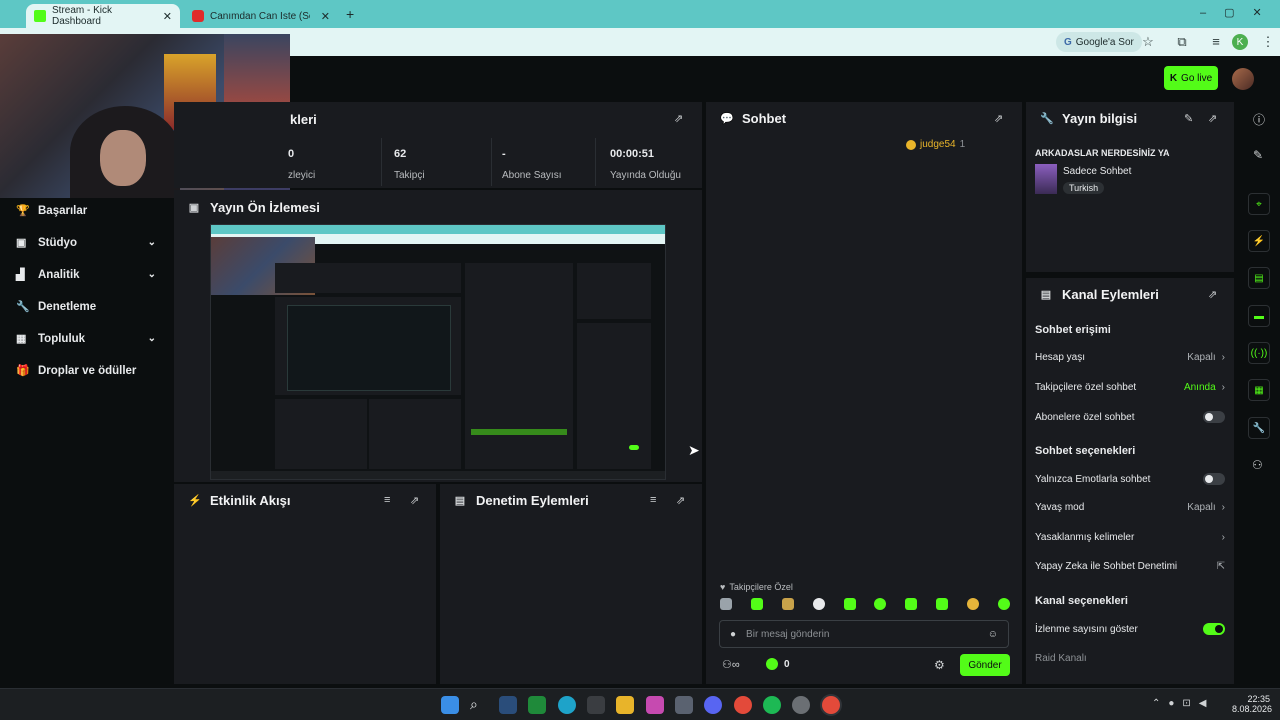 This screenshot has height=720, width=1280. I want to click on banned-words-row: Yasaklanmış kelimeler ›, so click(1130, 537).